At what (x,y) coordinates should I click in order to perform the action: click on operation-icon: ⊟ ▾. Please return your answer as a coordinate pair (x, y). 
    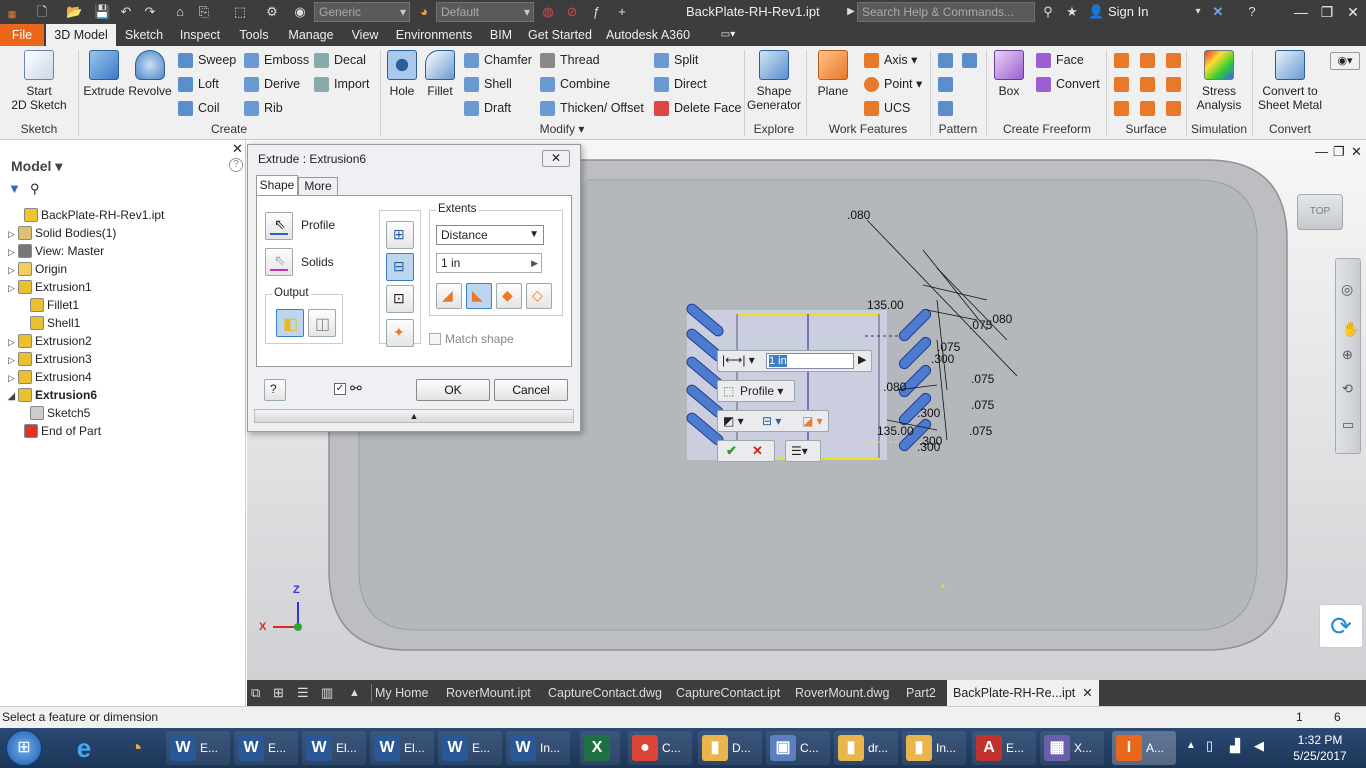
    Looking at the image, I should click on (771, 421).